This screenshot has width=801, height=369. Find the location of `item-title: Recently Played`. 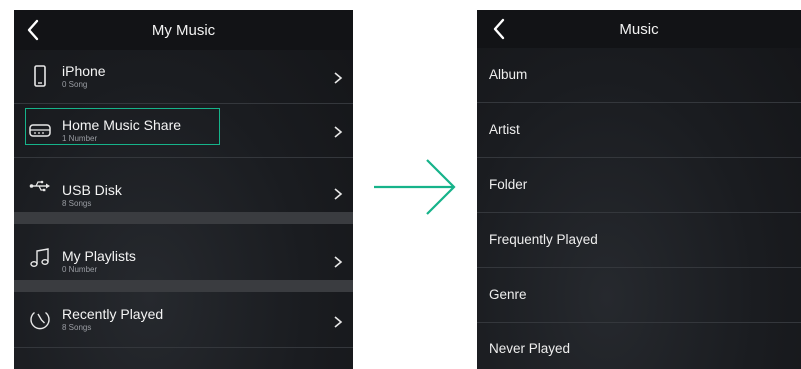

item-title: Recently Played is located at coordinates (113, 314).